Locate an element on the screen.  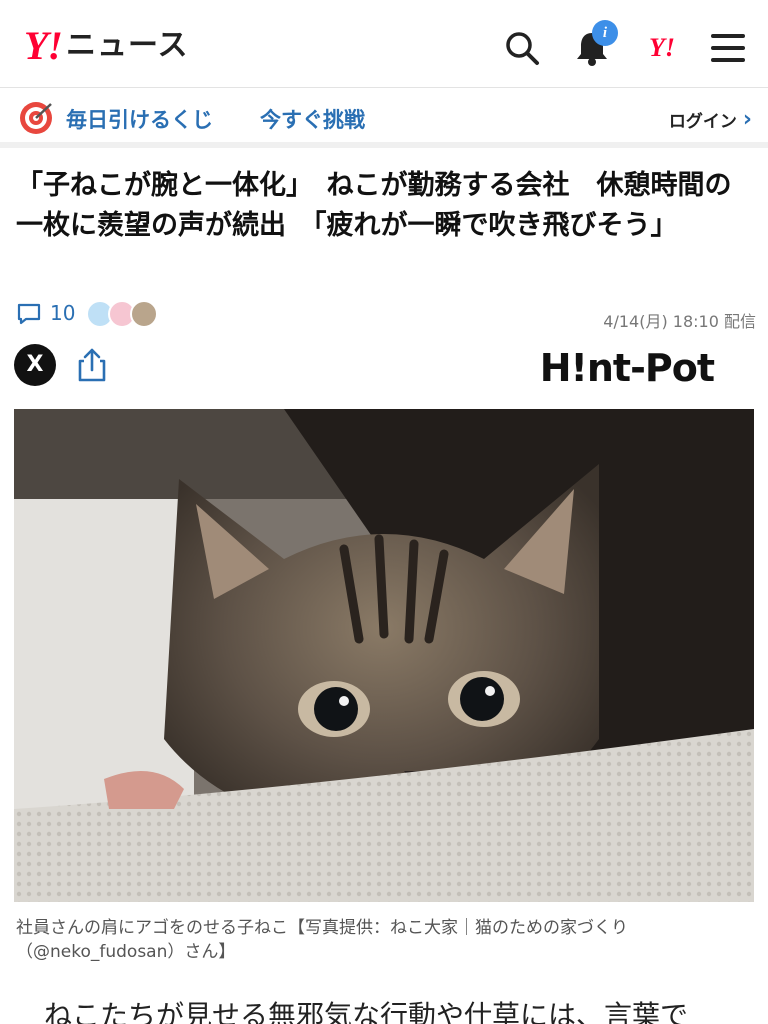
challenge-now-link: 今すぐ挑戦 is located at coordinates (312, 119).